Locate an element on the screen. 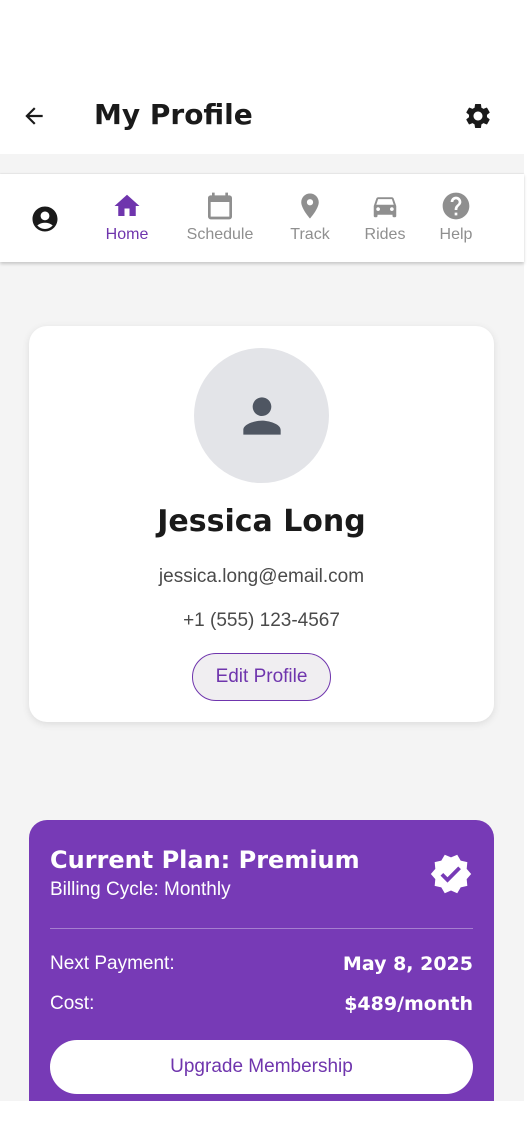  location-pin-icon is located at coordinates (310, 206).